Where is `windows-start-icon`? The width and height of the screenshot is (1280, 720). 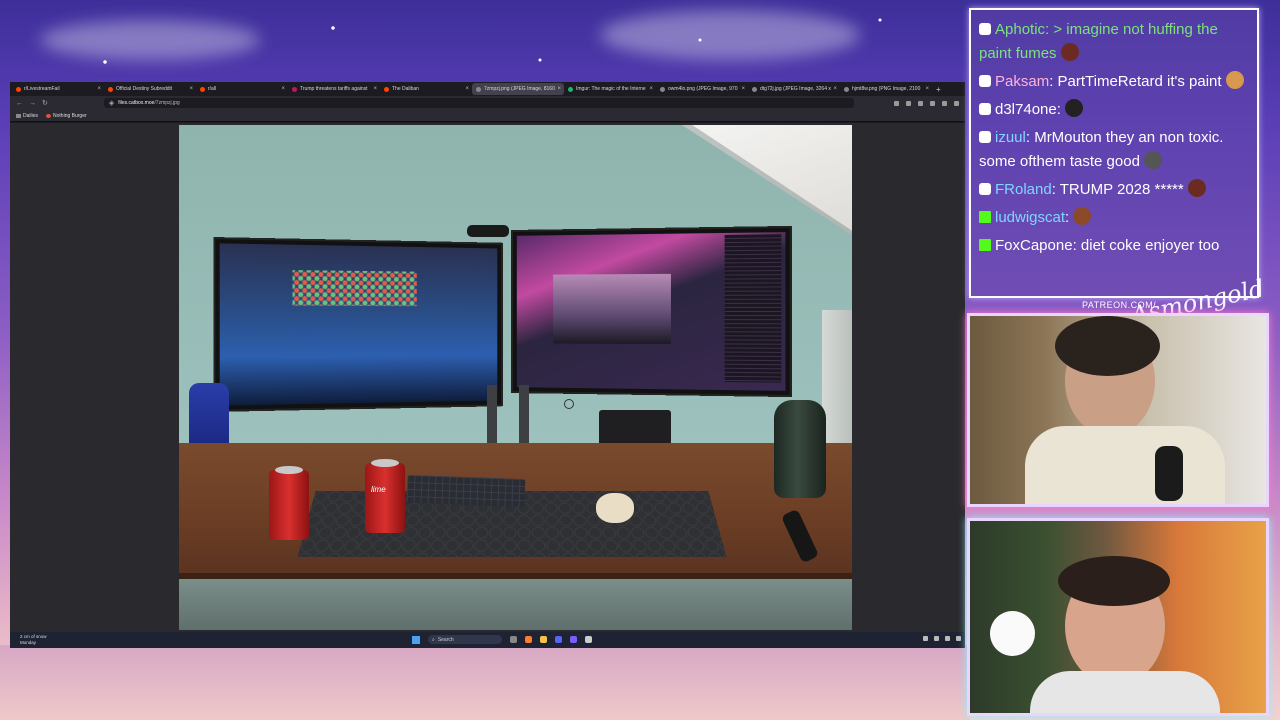 windows-start-icon is located at coordinates (416, 639).